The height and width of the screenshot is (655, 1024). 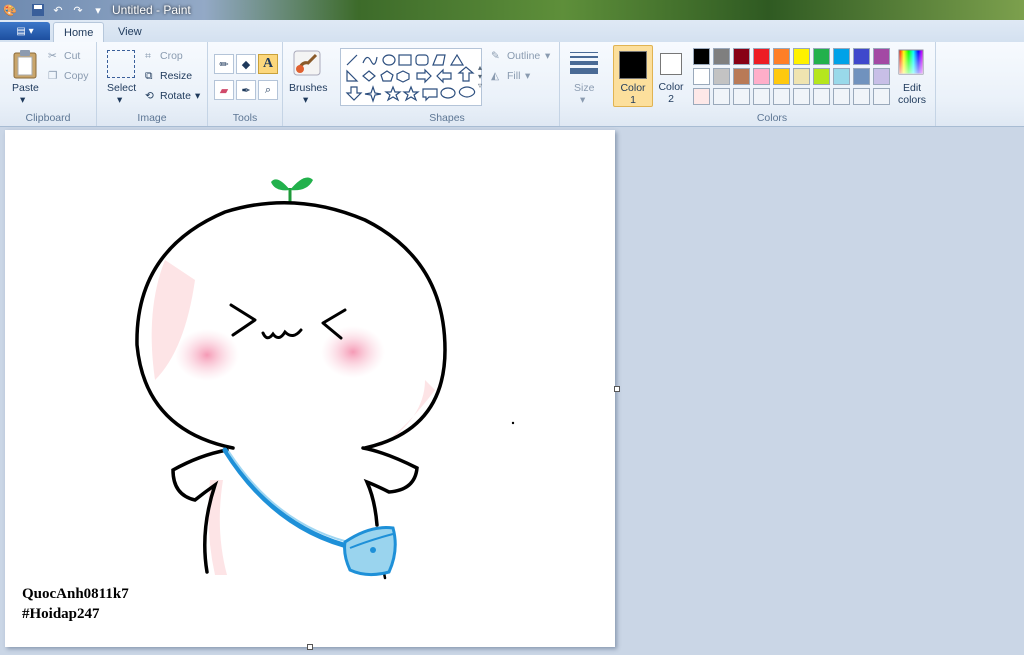 What do you see at coordinates (224, 64) in the screenshot?
I see `pencil-icon: ✏` at bounding box center [224, 64].